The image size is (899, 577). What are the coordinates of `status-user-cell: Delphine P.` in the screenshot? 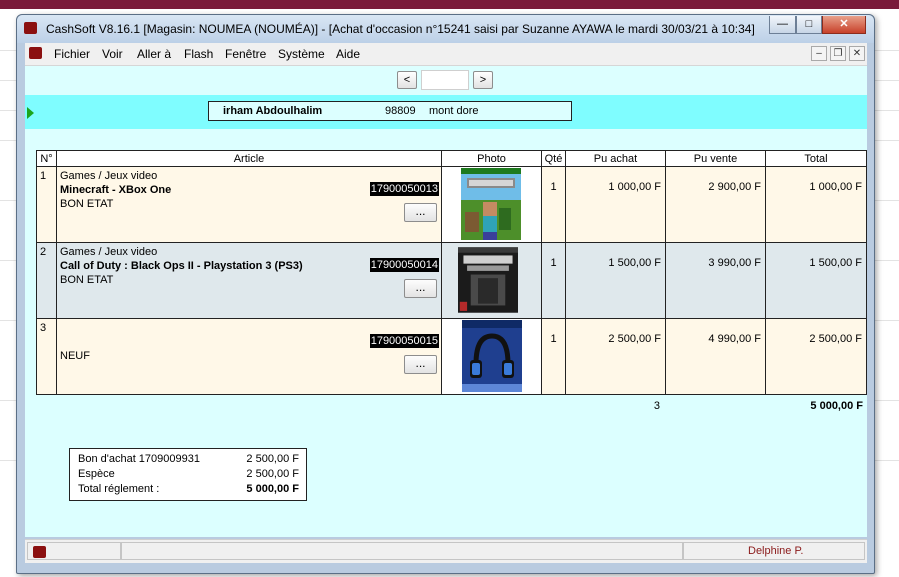 It's located at (774, 551).